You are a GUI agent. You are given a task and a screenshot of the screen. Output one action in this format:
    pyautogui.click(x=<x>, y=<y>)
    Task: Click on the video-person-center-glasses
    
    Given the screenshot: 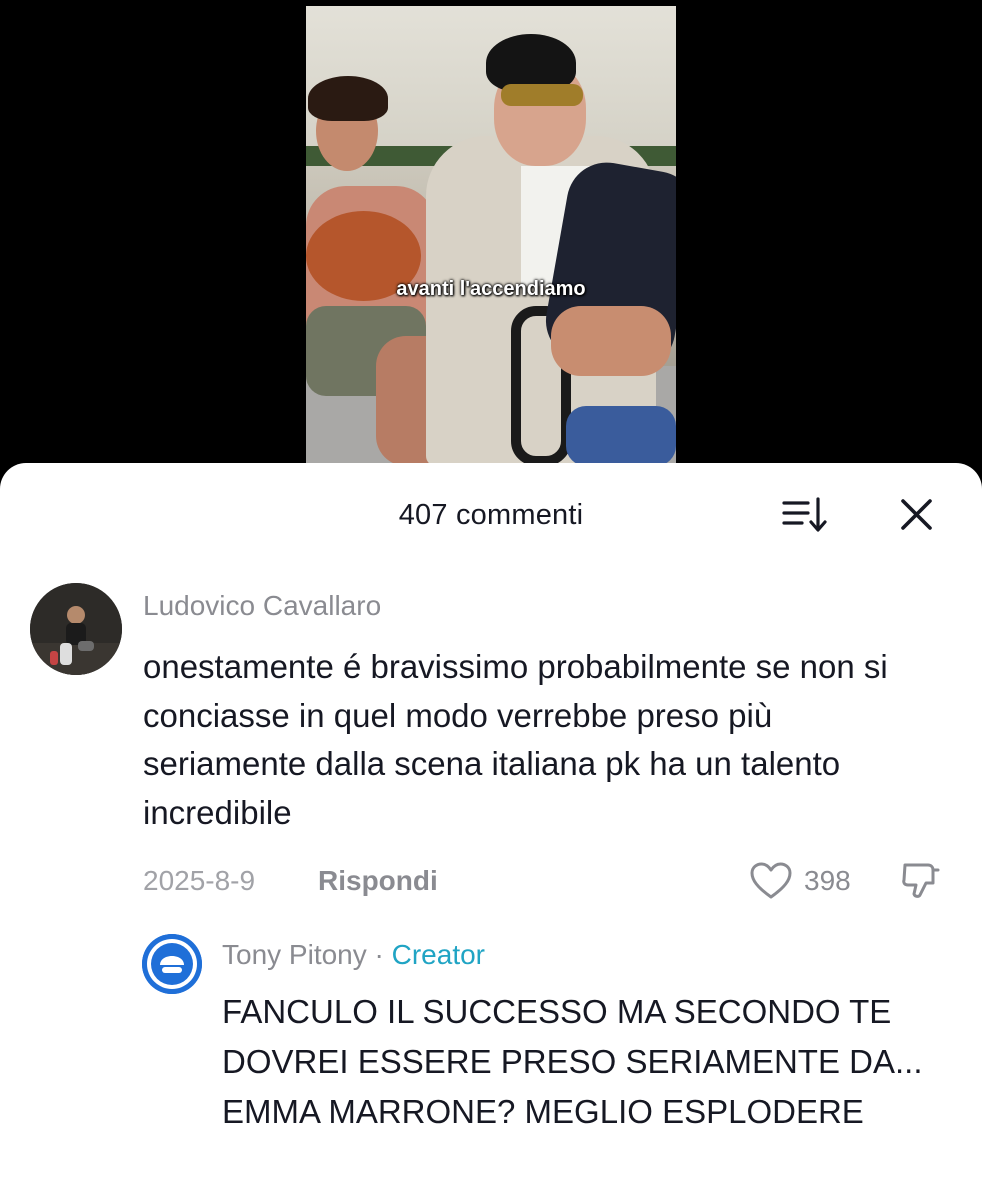 What is the action you would take?
    pyautogui.click(x=542, y=95)
    